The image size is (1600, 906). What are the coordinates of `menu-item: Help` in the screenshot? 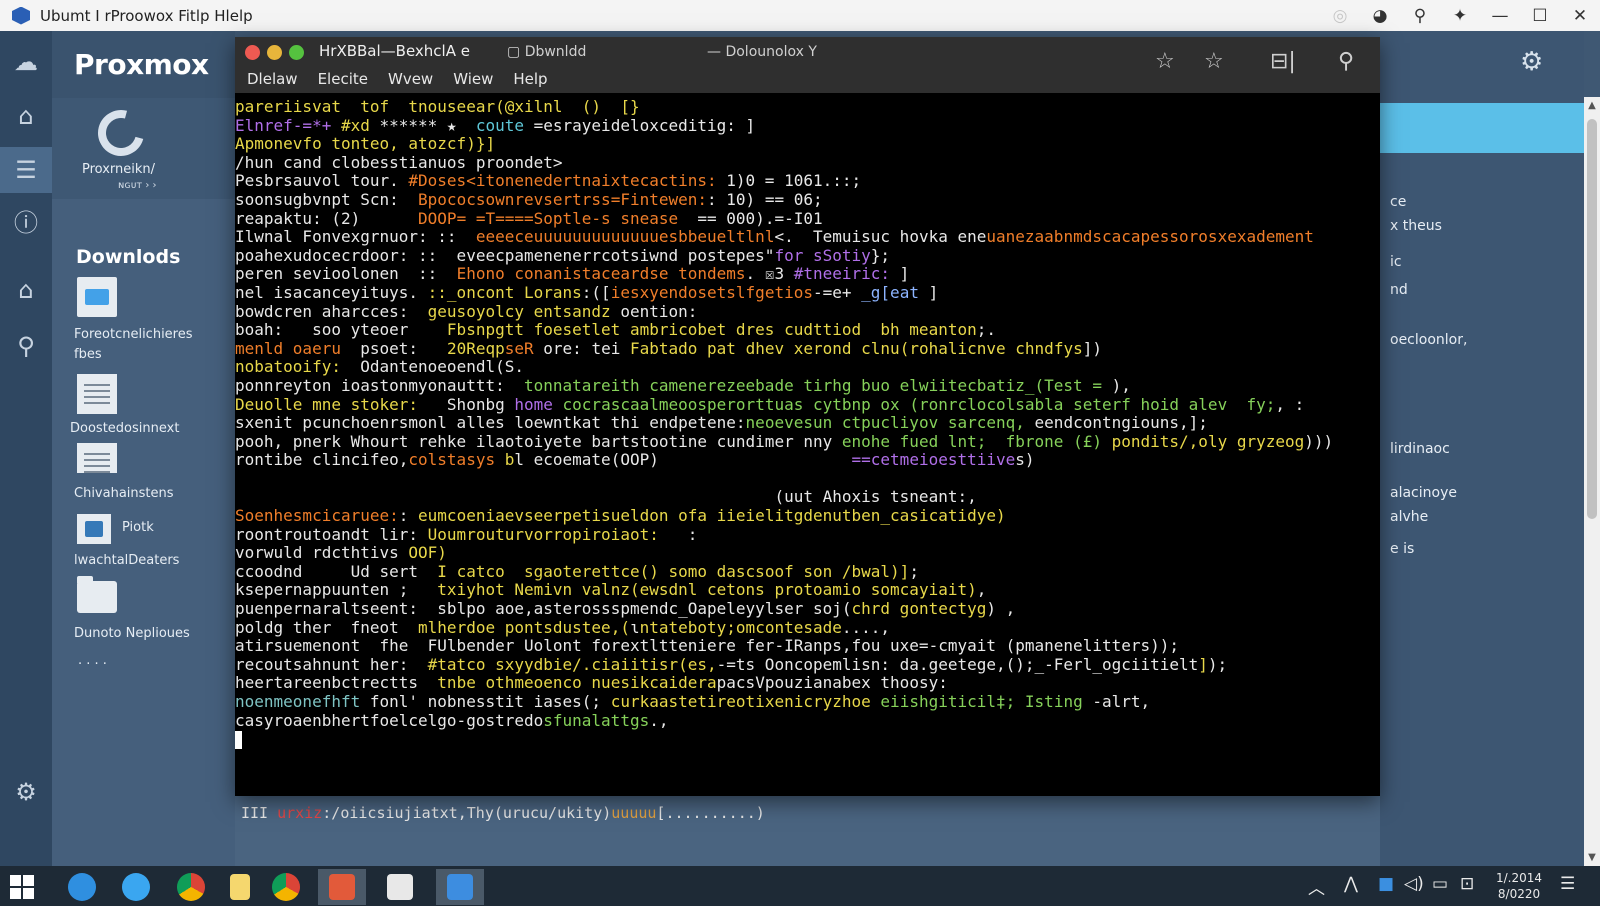 It's located at (530, 79).